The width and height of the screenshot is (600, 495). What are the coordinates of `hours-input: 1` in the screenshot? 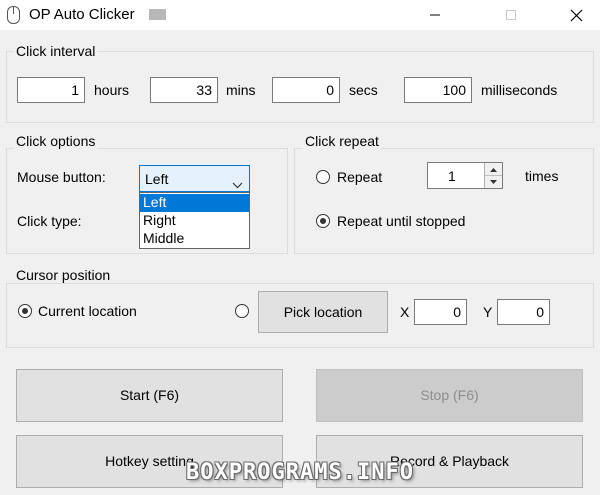 It's located at (51, 90).